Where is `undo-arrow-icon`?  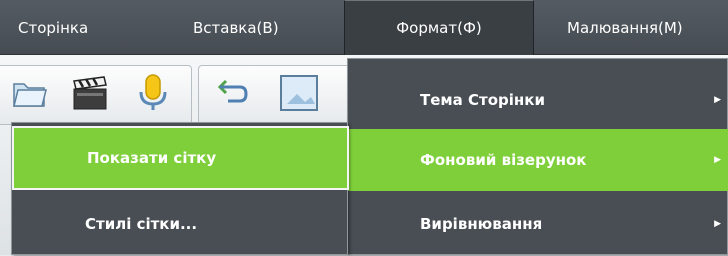 undo-arrow-icon is located at coordinates (234, 93).